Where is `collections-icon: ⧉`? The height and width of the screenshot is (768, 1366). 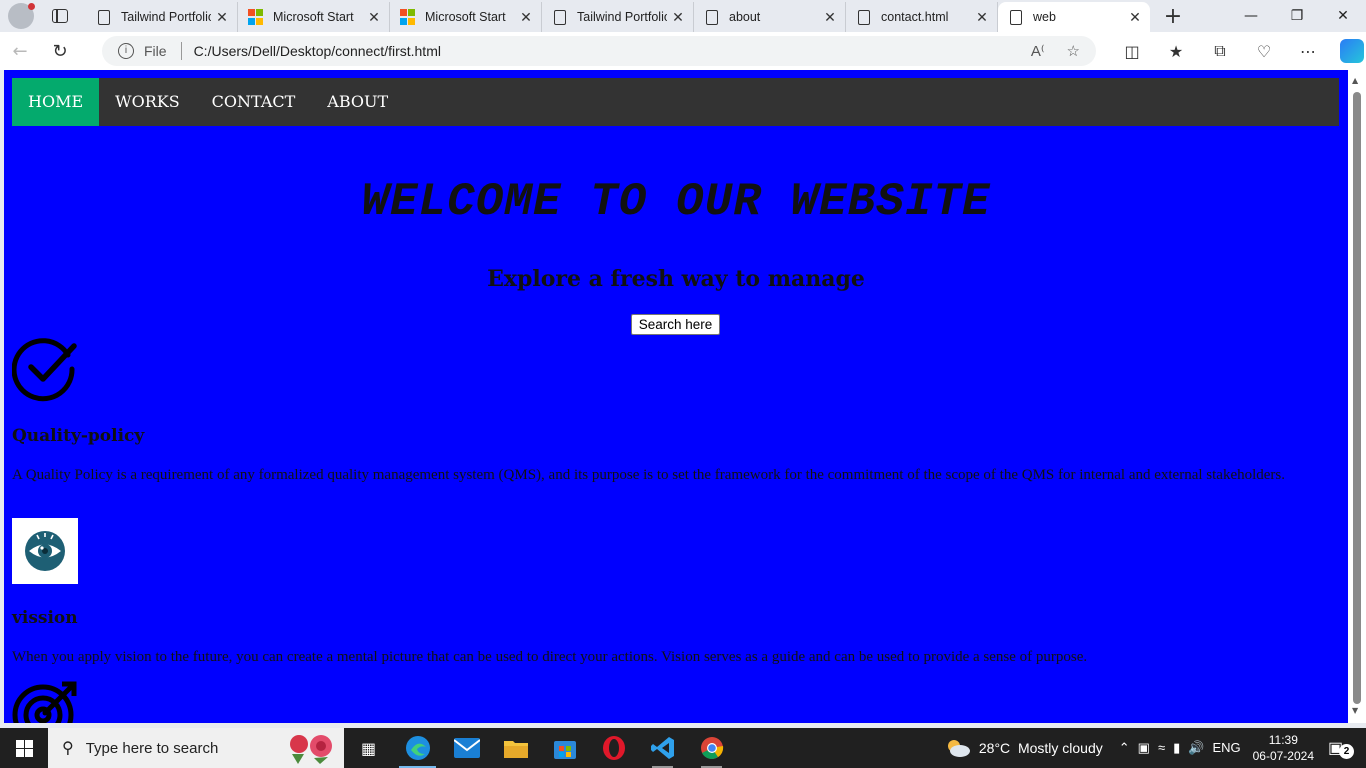
collections-icon: ⧉ is located at coordinates (1220, 51).